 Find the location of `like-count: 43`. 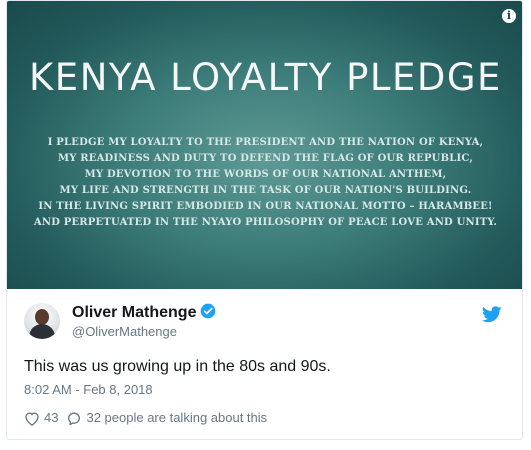

like-count: 43 is located at coordinates (51, 417).